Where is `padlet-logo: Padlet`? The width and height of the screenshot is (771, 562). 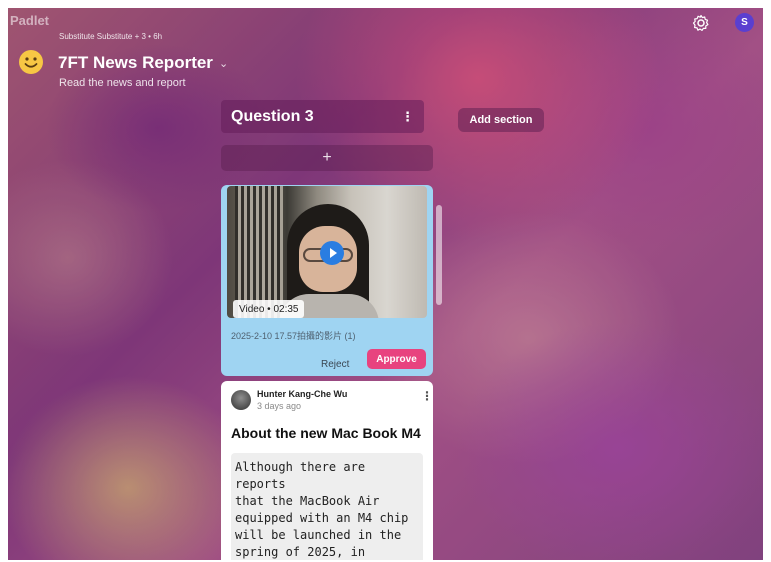 padlet-logo: Padlet is located at coordinates (29, 20).